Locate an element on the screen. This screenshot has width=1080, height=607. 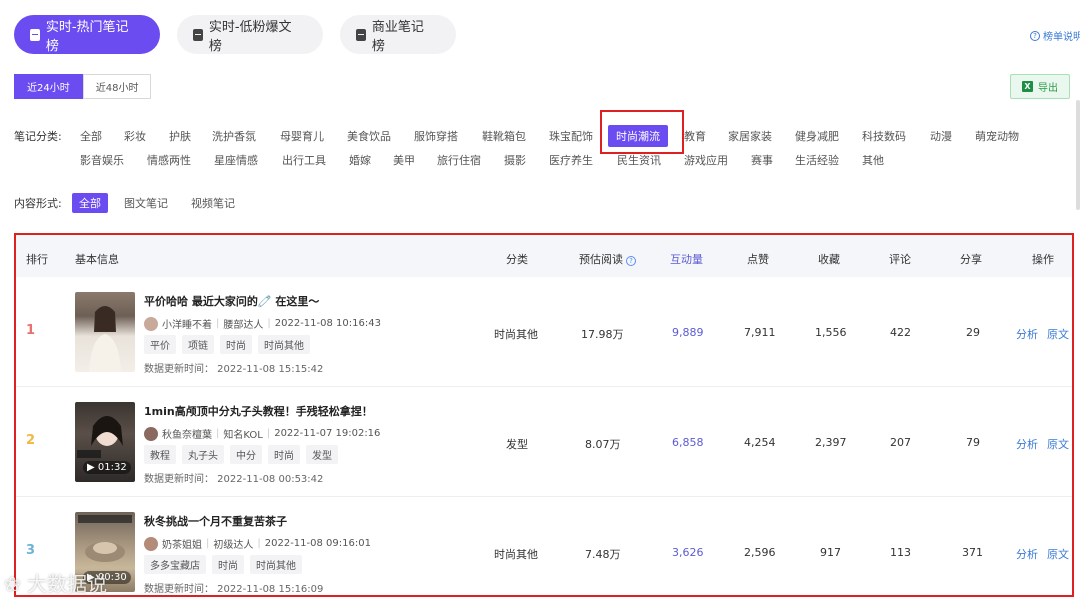
tab-label: 实时-低粉爆文榜 is located at coordinates (250, 36).